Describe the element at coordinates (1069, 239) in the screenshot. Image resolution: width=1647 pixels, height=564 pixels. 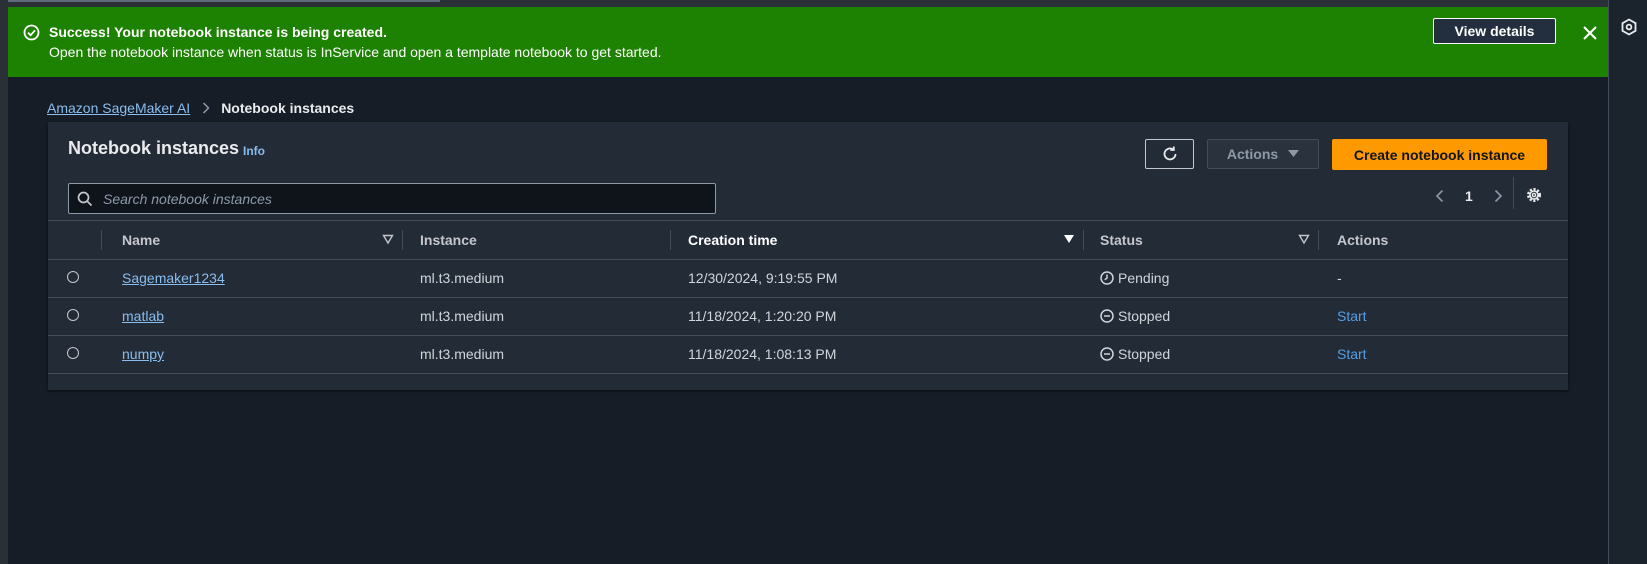
I see `sort-descending-icon` at that location.